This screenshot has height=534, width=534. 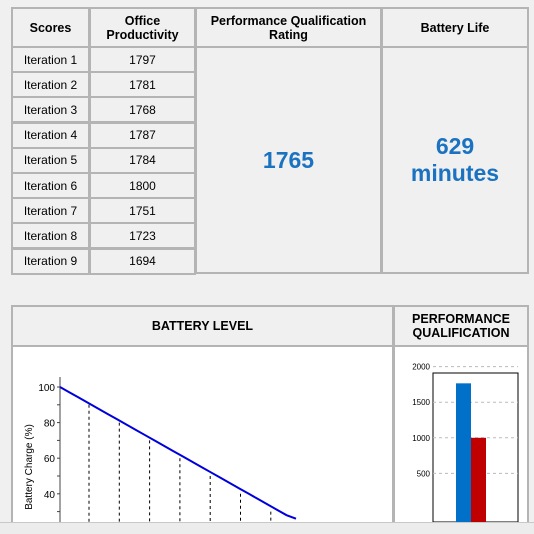 I want to click on bar-baseline, so click(x=478, y=479).